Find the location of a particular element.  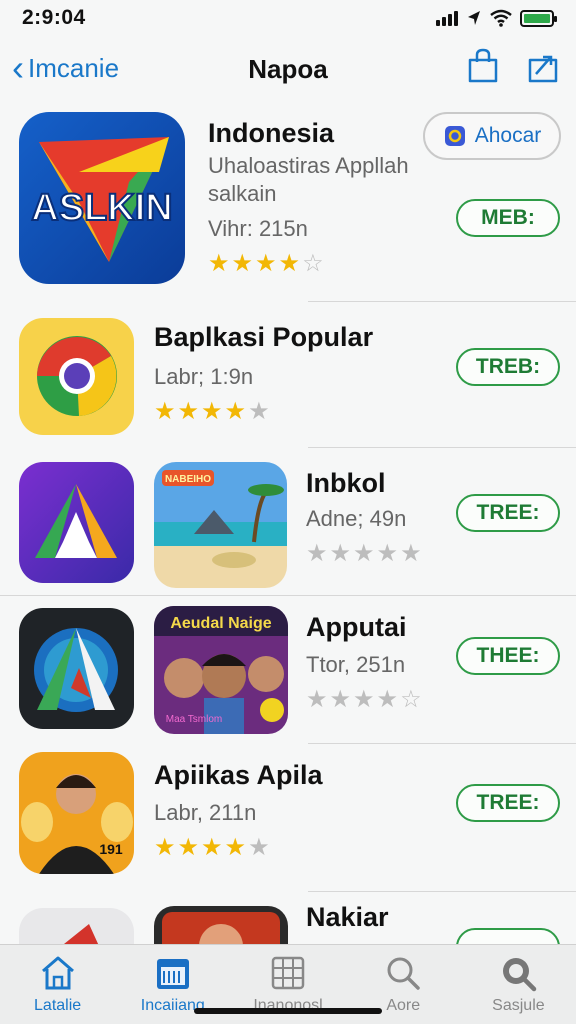

get-button: MEB: is located at coordinates (508, 218).